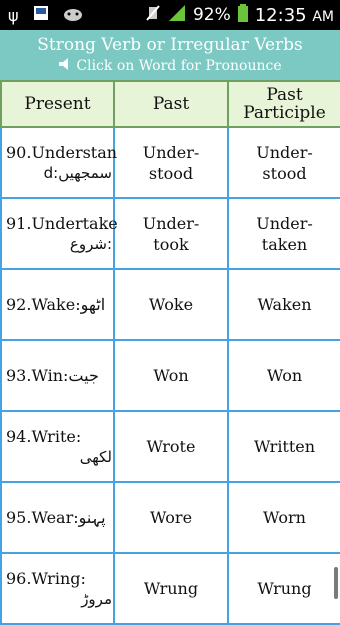 Image resolution: width=340 pixels, height=625 pixels. I want to click on table-header-row: Present Past Past Participle, so click(170, 104).